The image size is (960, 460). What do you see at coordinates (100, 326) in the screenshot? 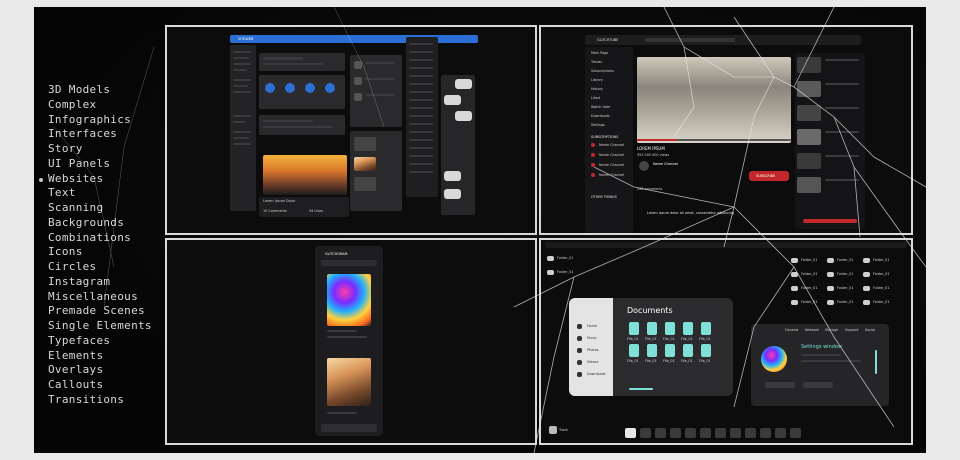
I see `category-item: Single Elements` at bounding box center [100, 326].